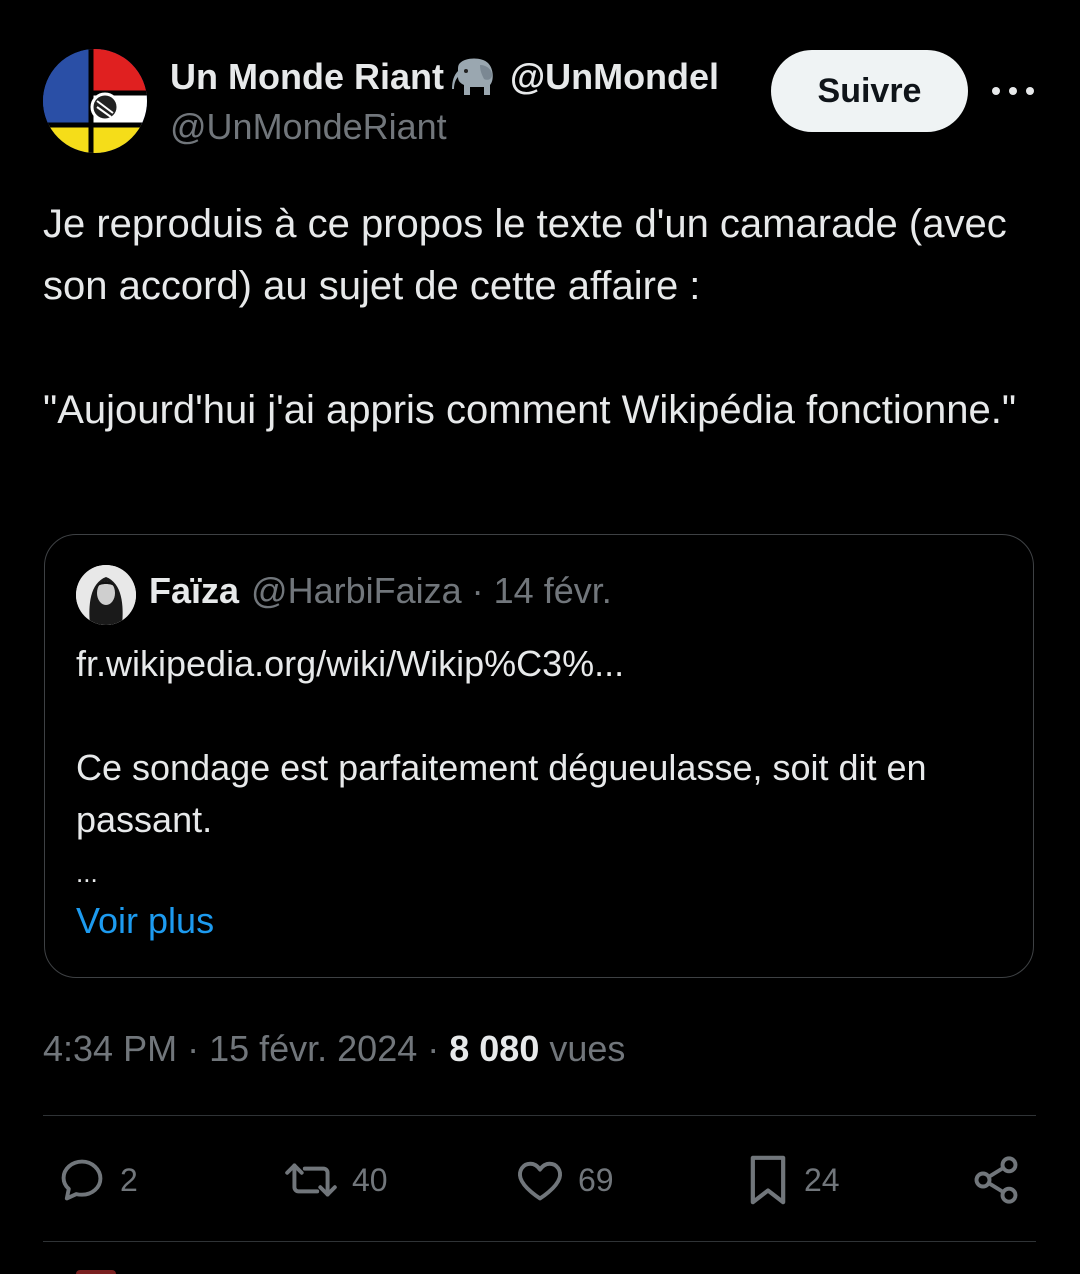  What do you see at coordinates (822, 1179) in the screenshot?
I see `bookmark-count: 24` at bounding box center [822, 1179].